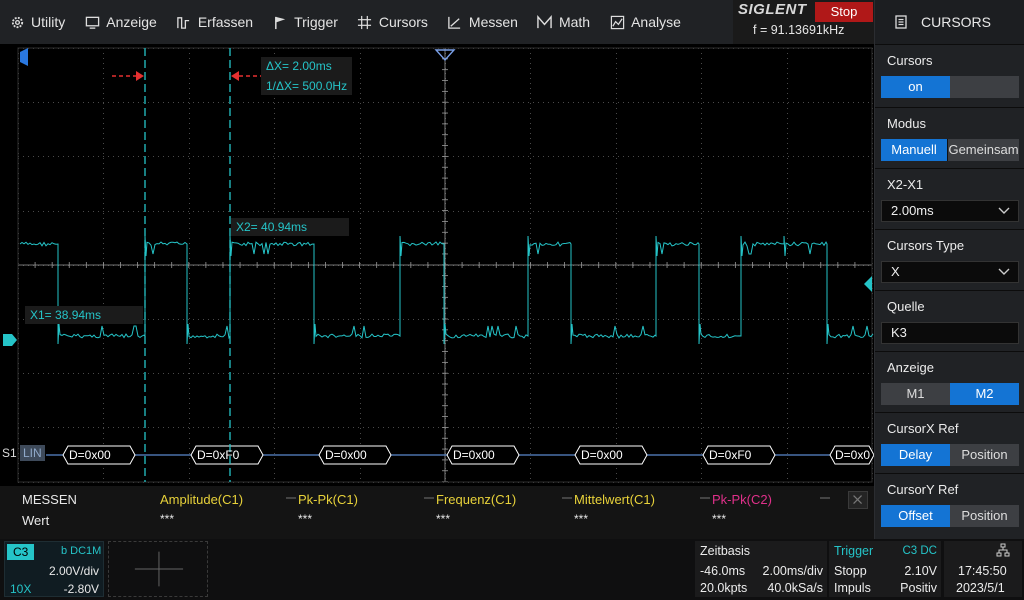 The width and height of the screenshot is (1024, 600). What do you see at coordinates (32, 453) in the screenshot?
I see `decode-mode-badge: LIN` at bounding box center [32, 453].